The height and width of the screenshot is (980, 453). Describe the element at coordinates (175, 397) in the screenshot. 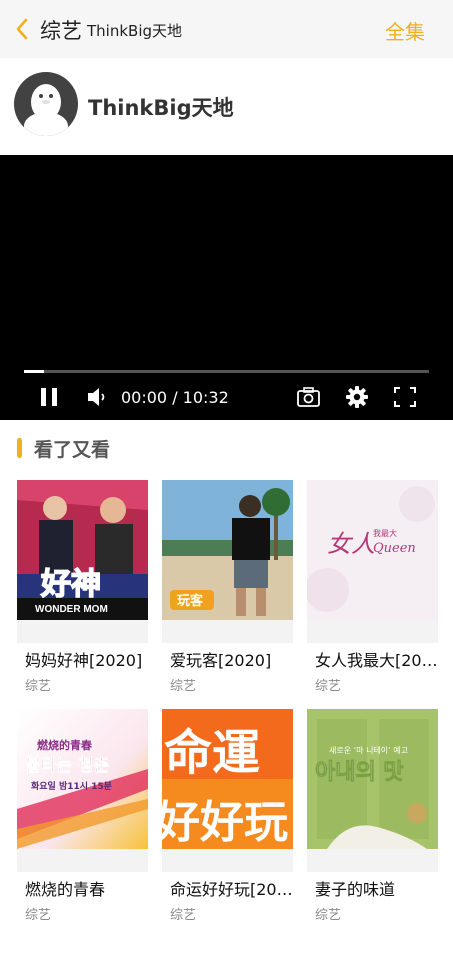

I see `playback-time: 00:00 / 10:32` at that location.